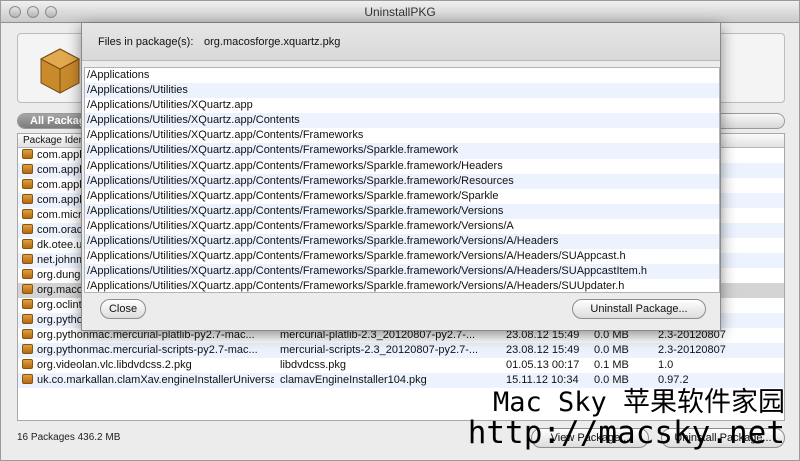 This screenshot has width=800, height=461. I want to click on watermark-title: Mac Sky 苹果软件家园, so click(638, 402).